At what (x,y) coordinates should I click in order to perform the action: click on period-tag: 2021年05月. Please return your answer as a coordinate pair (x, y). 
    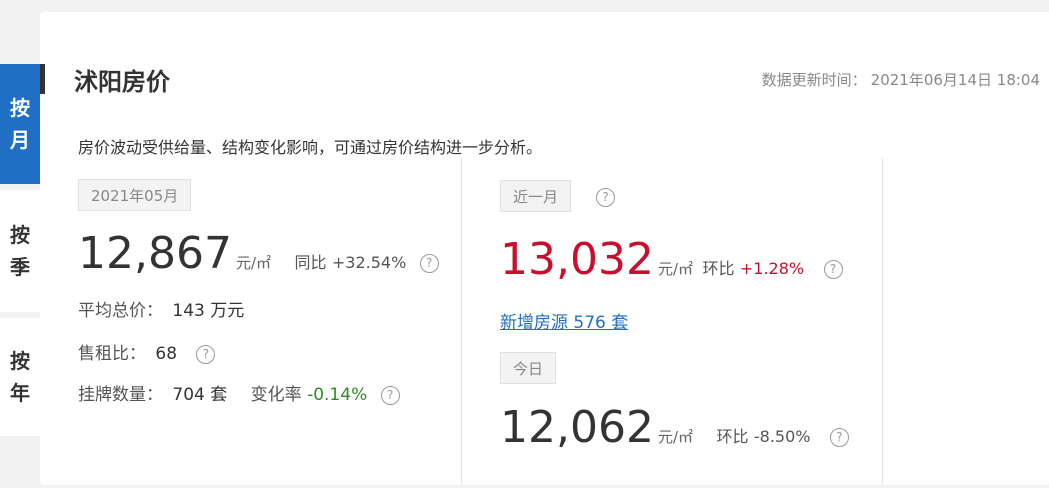
    Looking at the image, I should click on (135, 195).